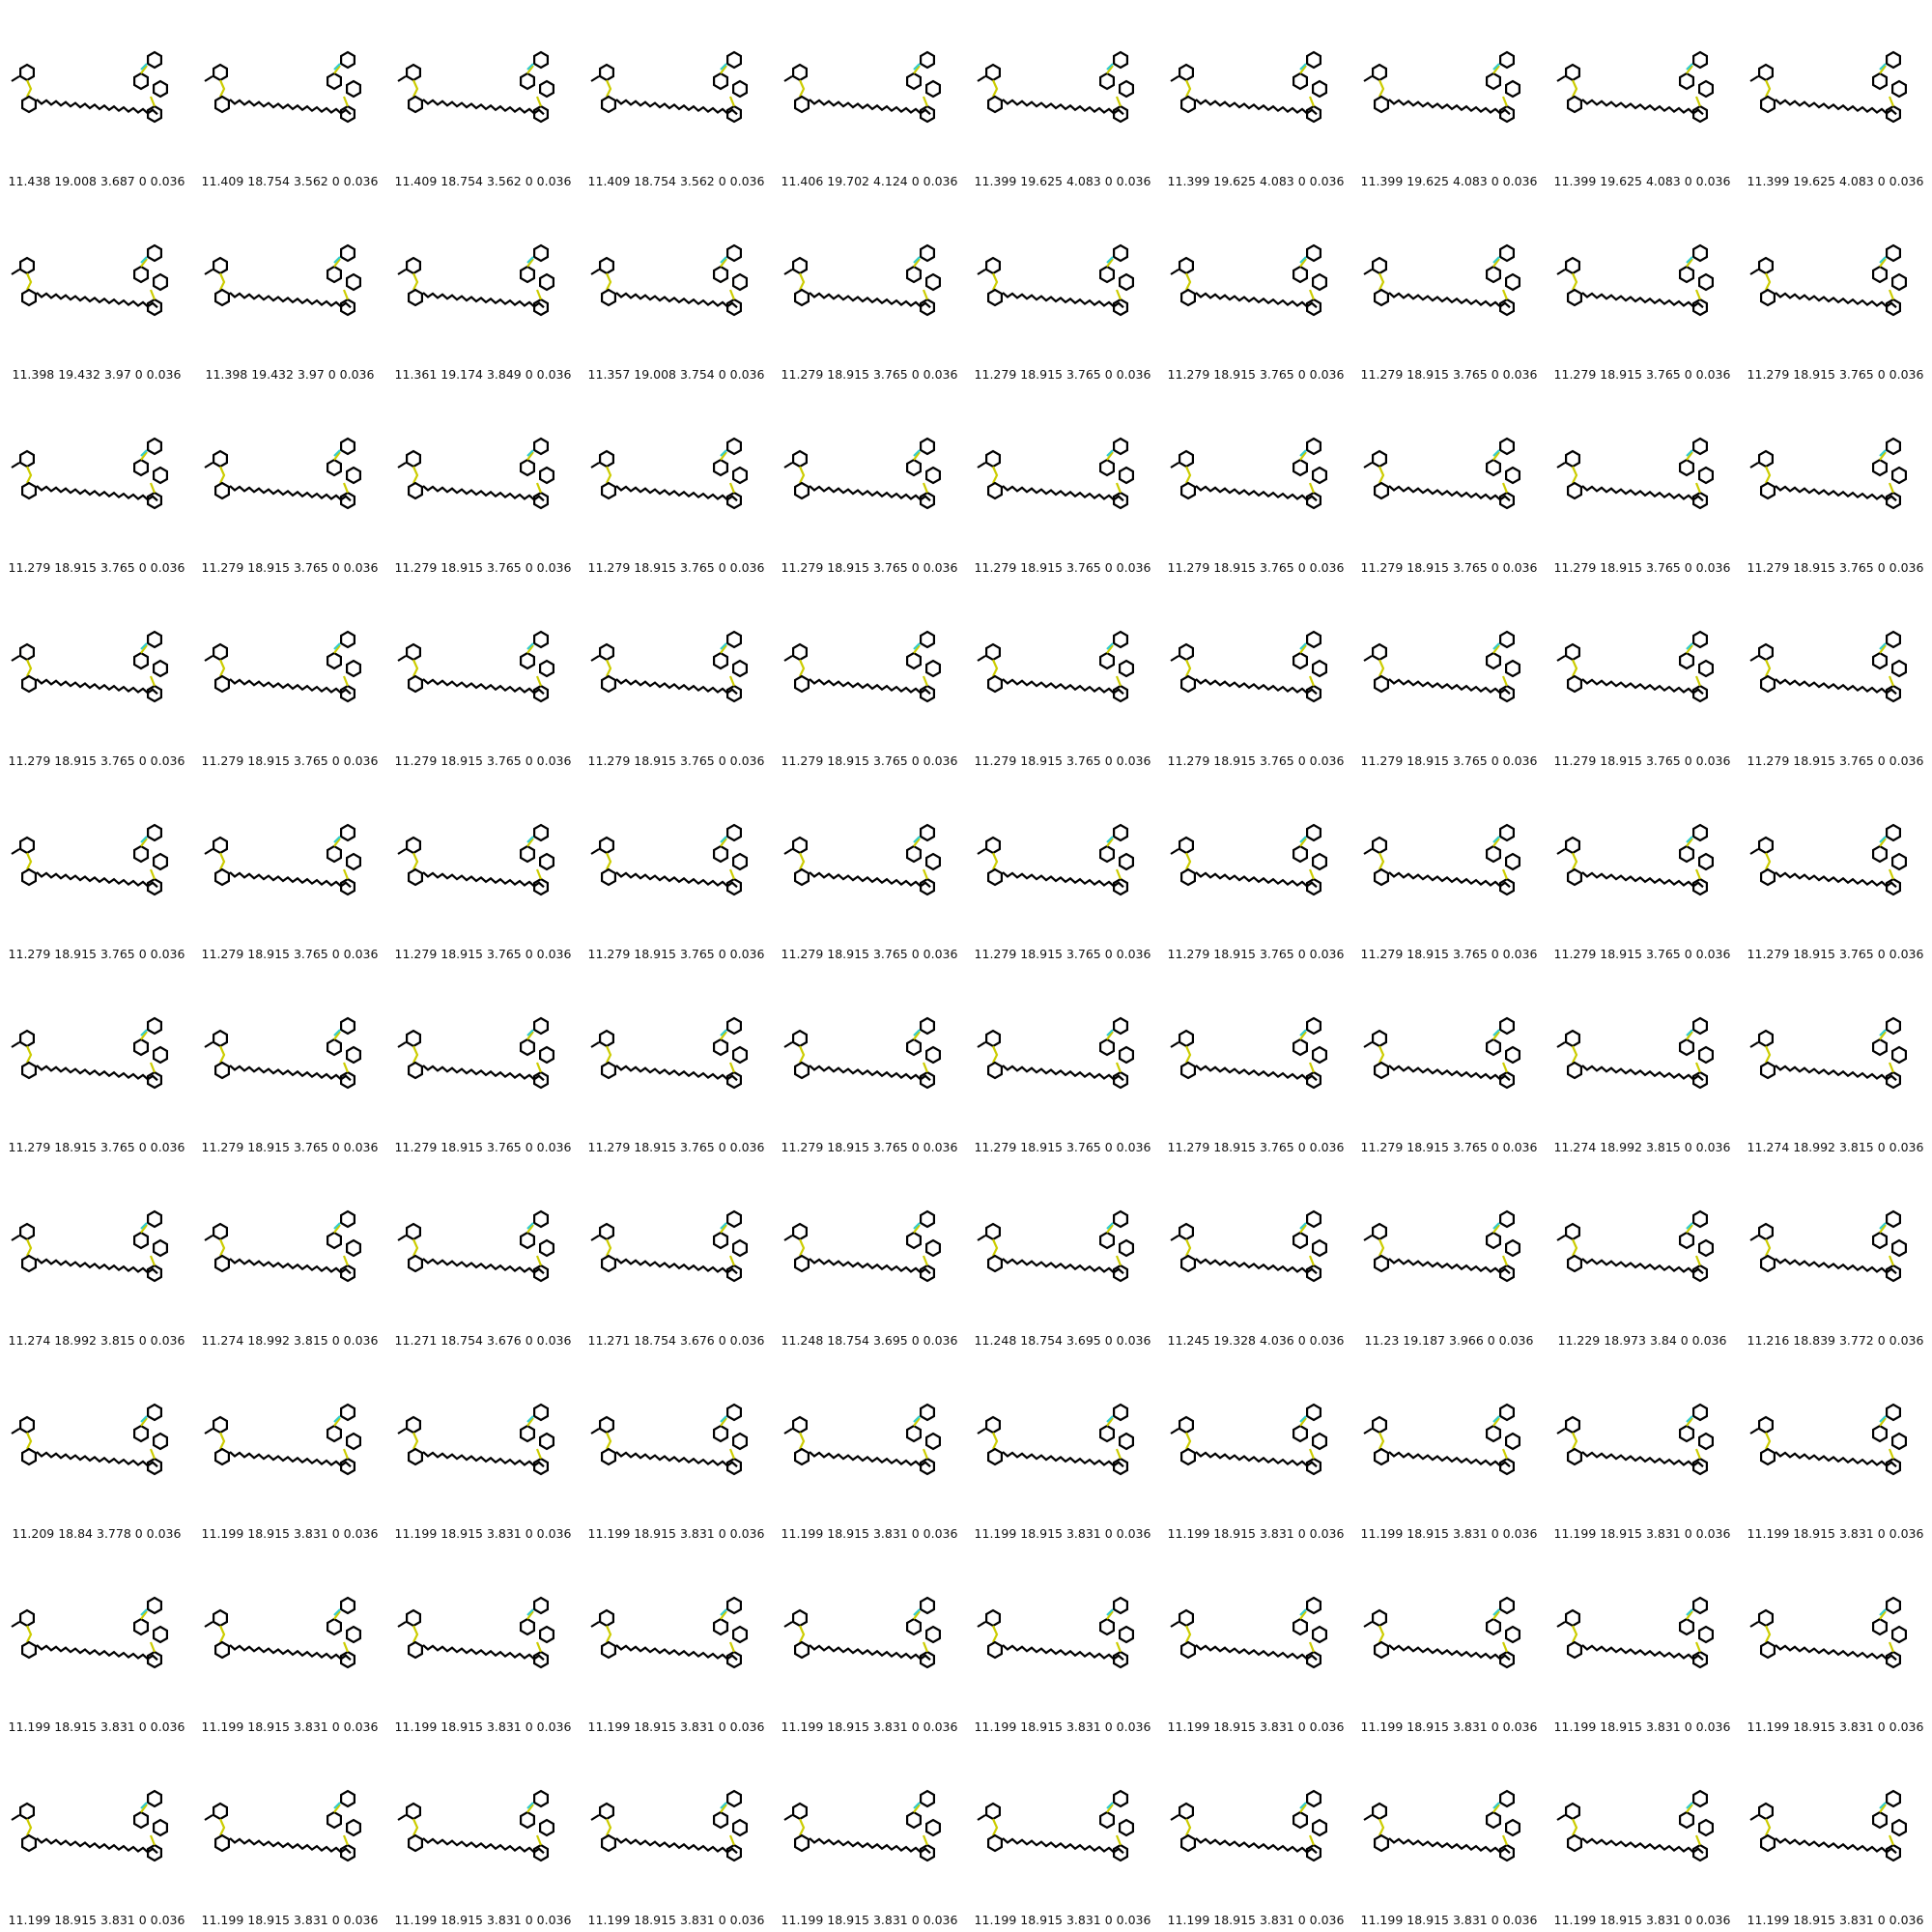 This screenshot has height=1932, width=1932. I want to click on molecule-score-label: 11.409 18.754 3.562 0 0.036, so click(483, 181).